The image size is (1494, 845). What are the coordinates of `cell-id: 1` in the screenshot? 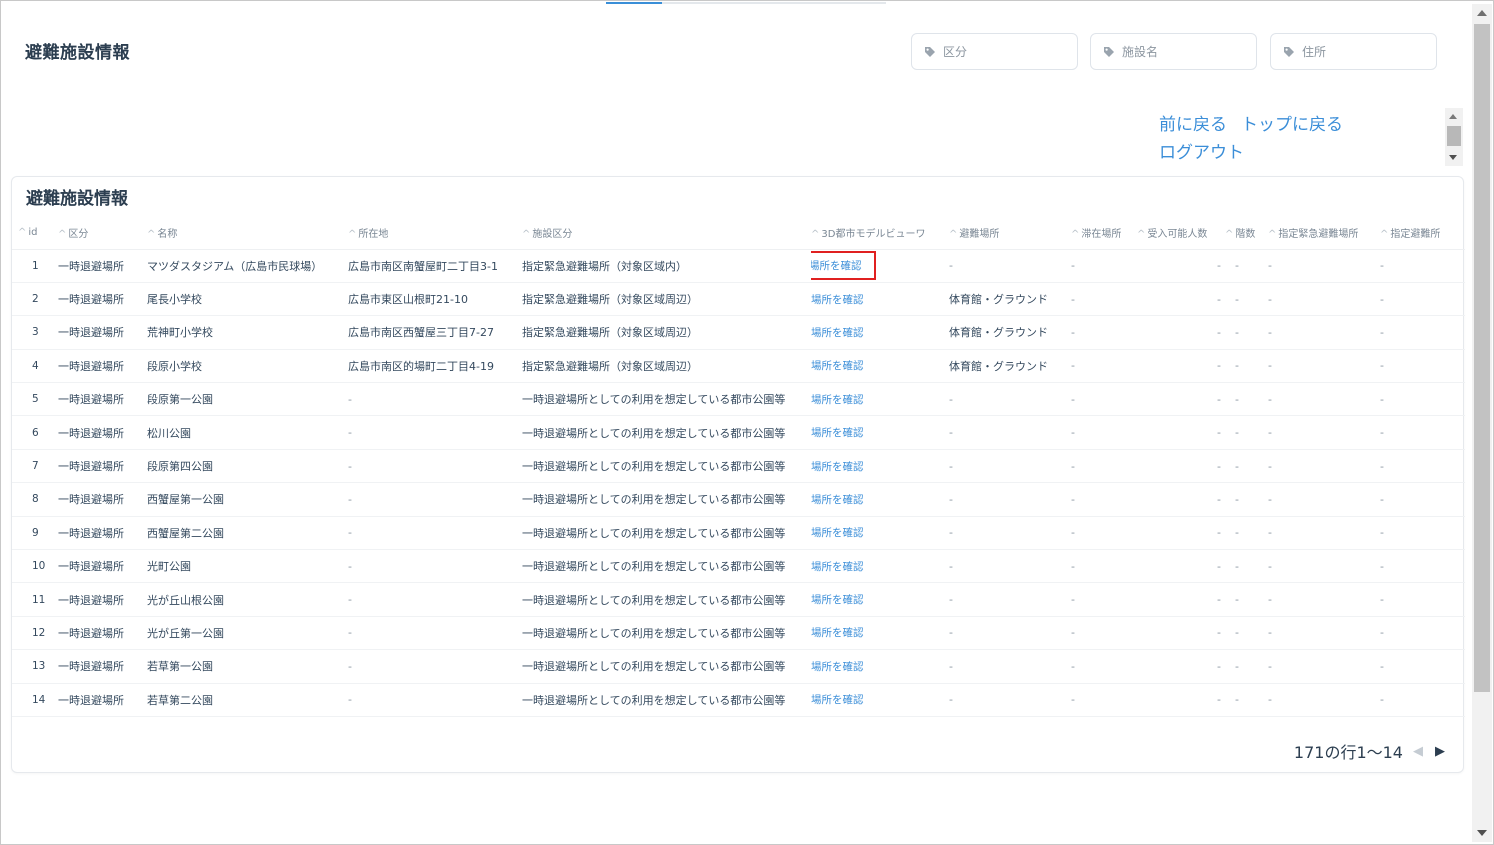 It's located at (35, 266).